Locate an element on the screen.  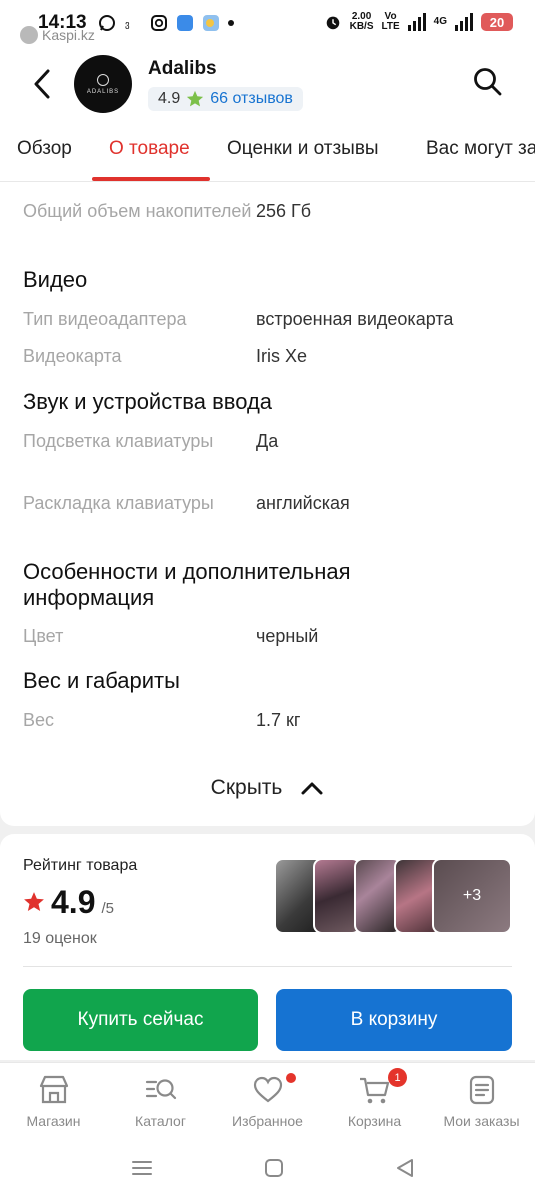
more-photos-button: +3 is located at coordinates (472, 896).